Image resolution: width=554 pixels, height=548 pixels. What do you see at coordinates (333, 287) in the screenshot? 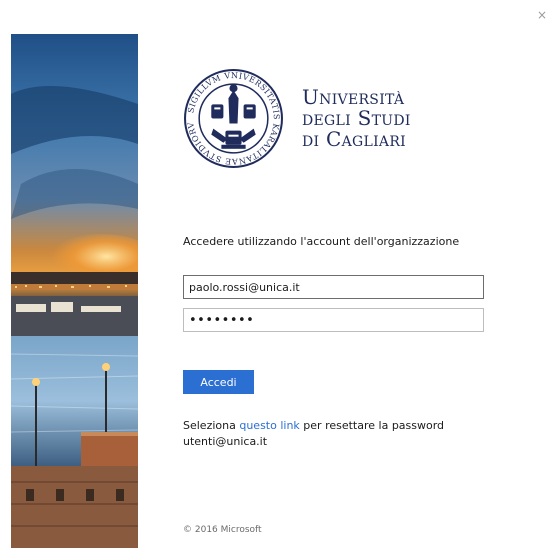
I see `email-field` at bounding box center [333, 287].